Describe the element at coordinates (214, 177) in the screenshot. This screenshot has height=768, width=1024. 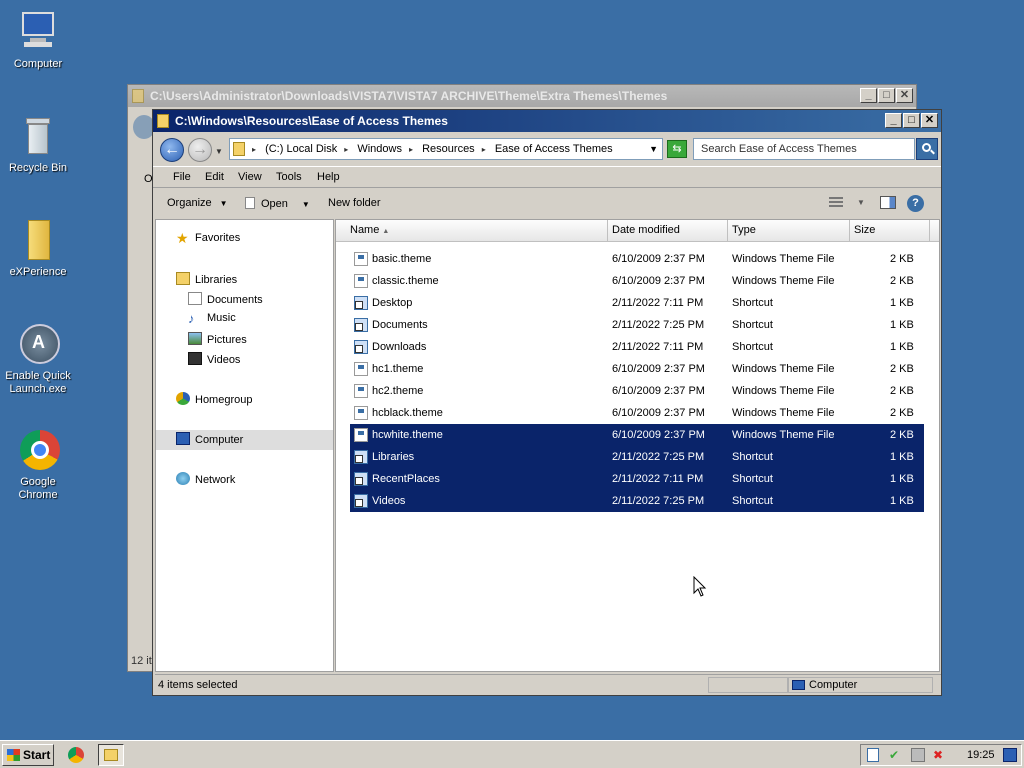
I see `menu-edit: Edit` at that location.